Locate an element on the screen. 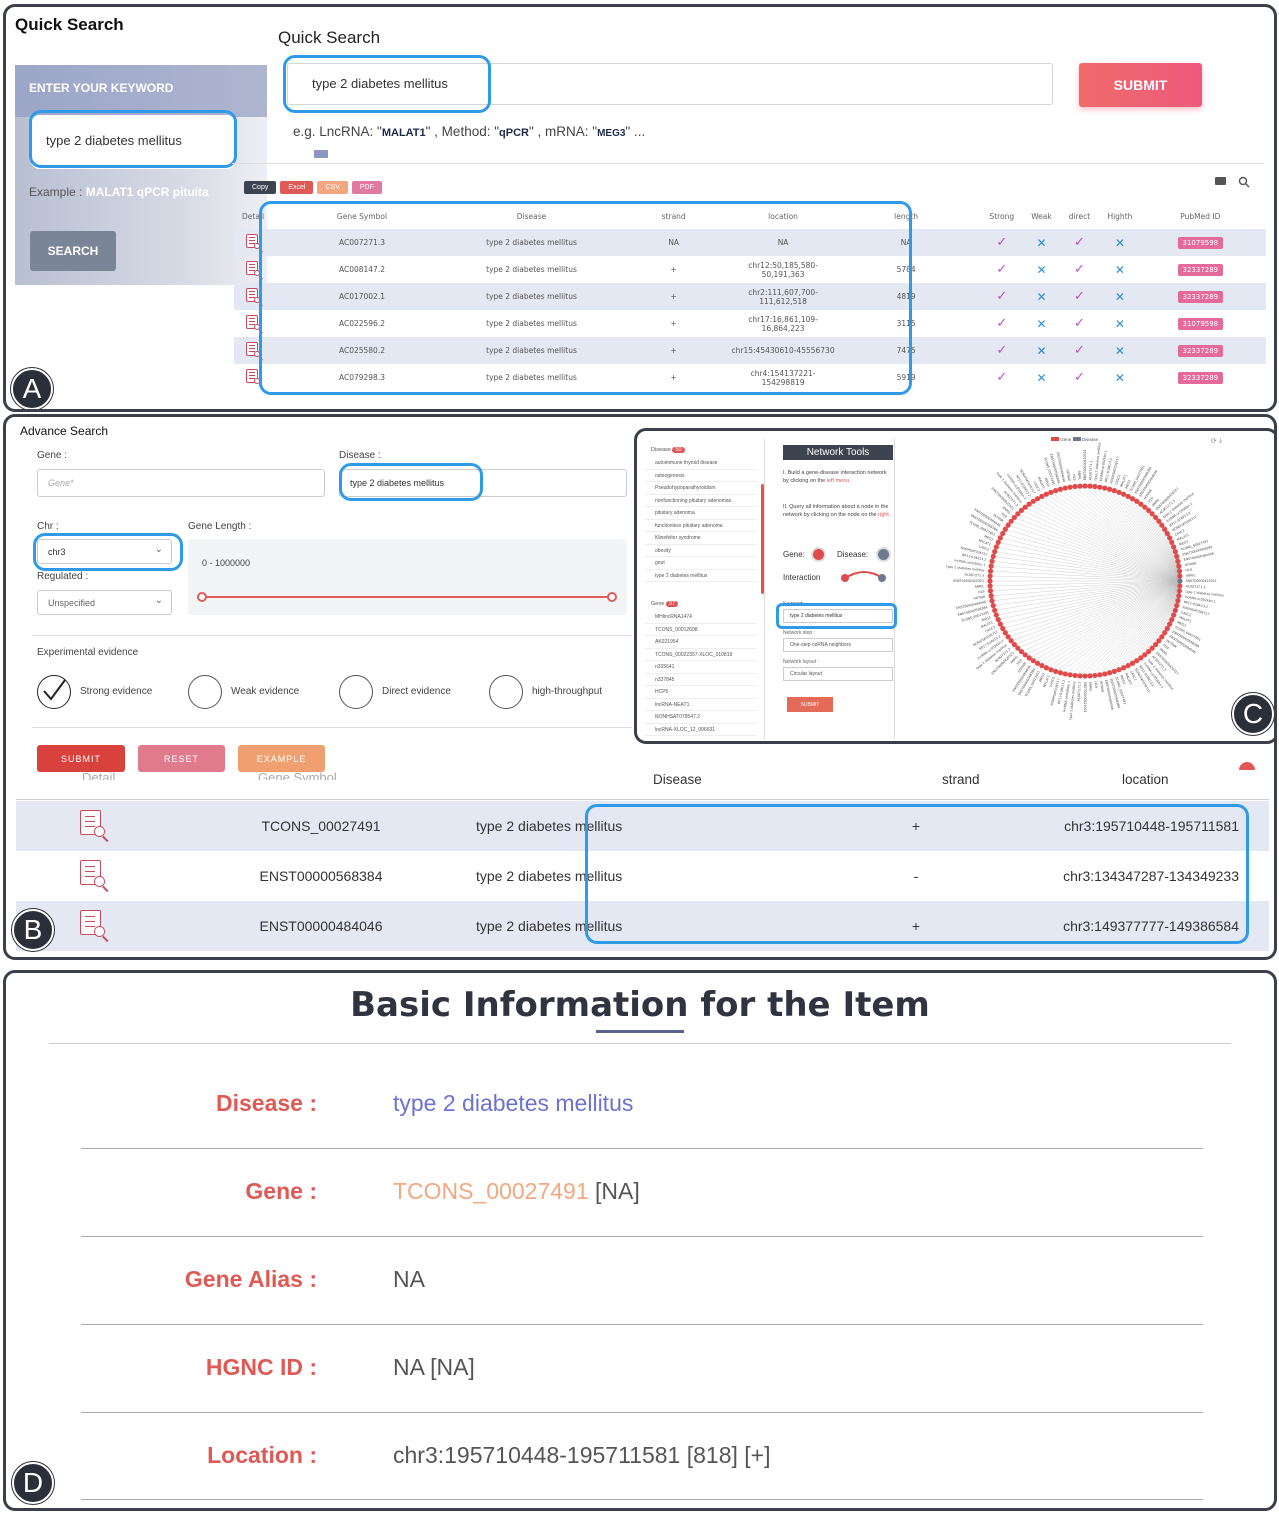 The width and height of the screenshot is (1279, 1514). col-pubmed: PubMed ID is located at coordinates (1200, 216).